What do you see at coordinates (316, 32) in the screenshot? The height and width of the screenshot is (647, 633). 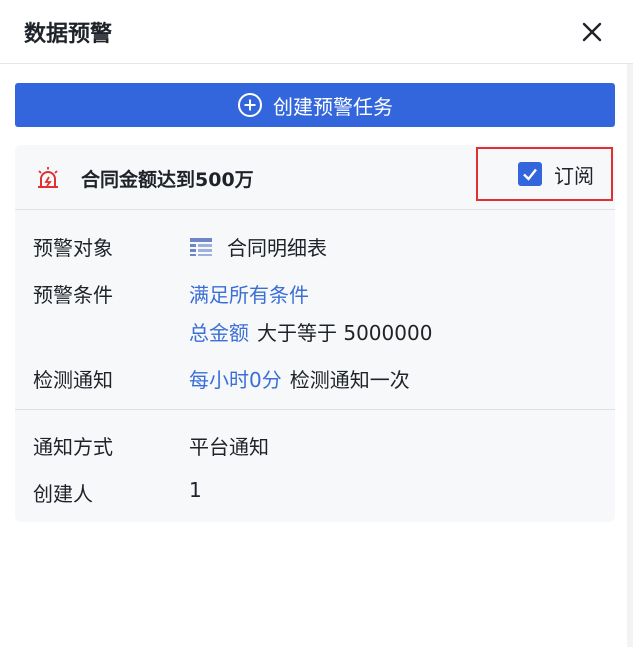 I see `dialog-header: 数据预警` at bounding box center [316, 32].